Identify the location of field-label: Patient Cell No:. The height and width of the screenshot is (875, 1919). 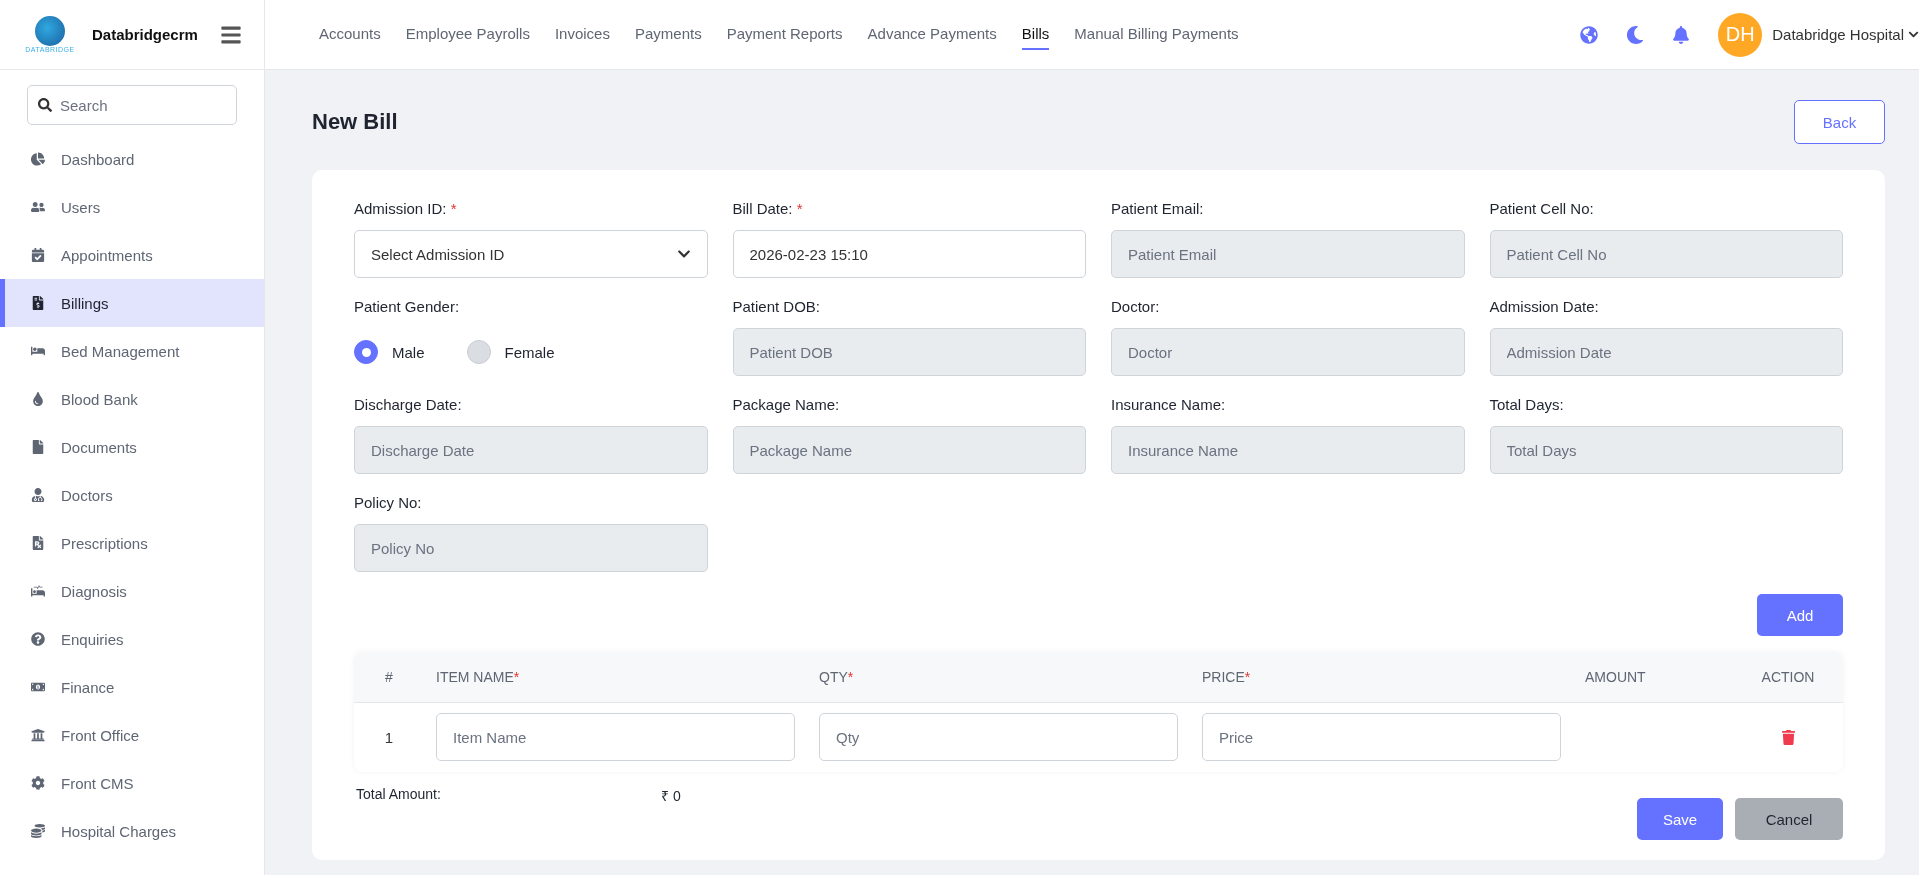
(1542, 209).